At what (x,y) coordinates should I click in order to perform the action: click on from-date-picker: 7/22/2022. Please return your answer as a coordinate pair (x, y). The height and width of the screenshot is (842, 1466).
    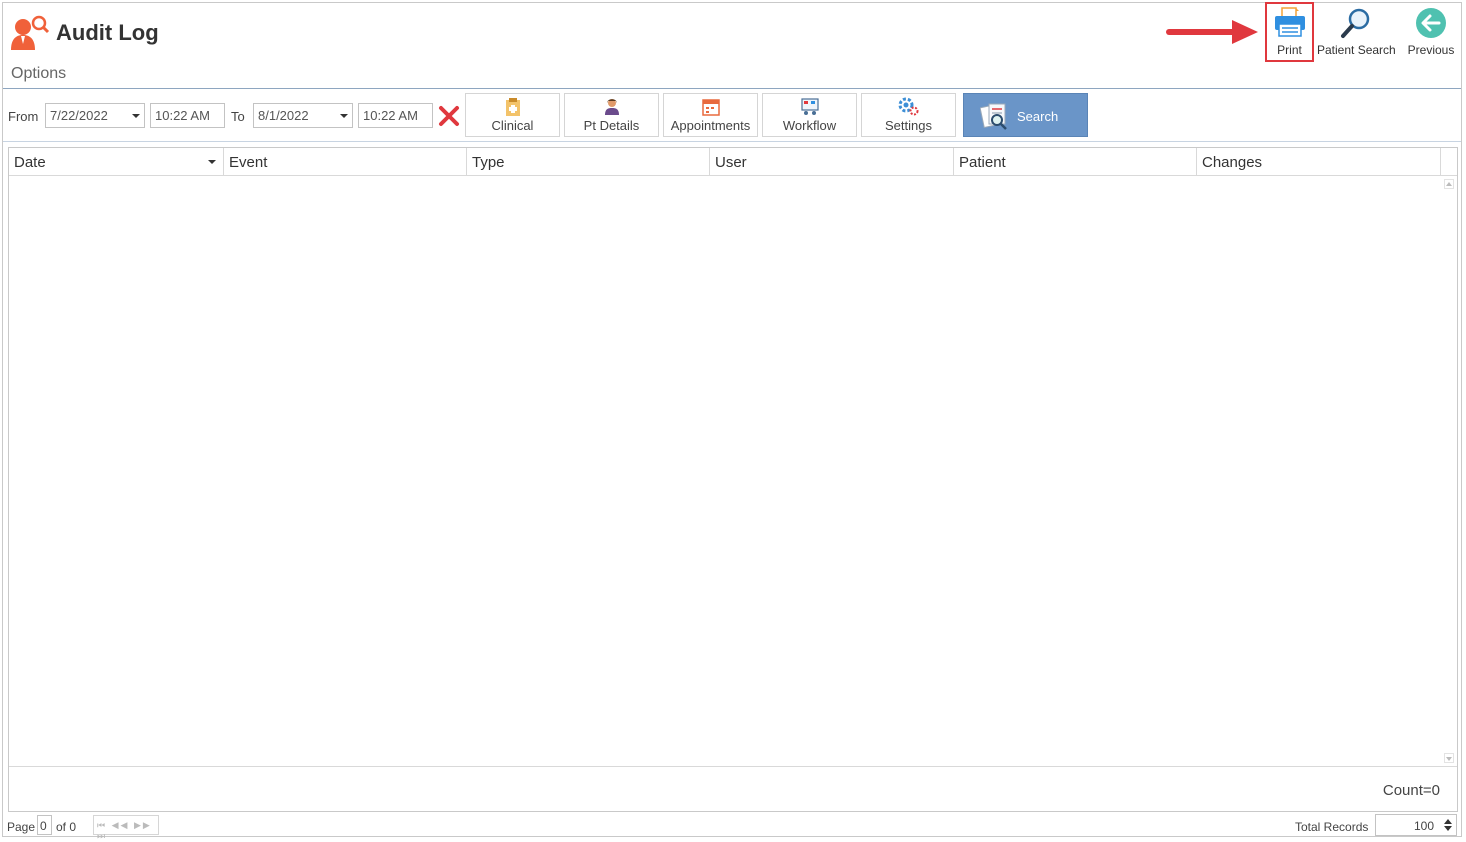
    Looking at the image, I should click on (95, 115).